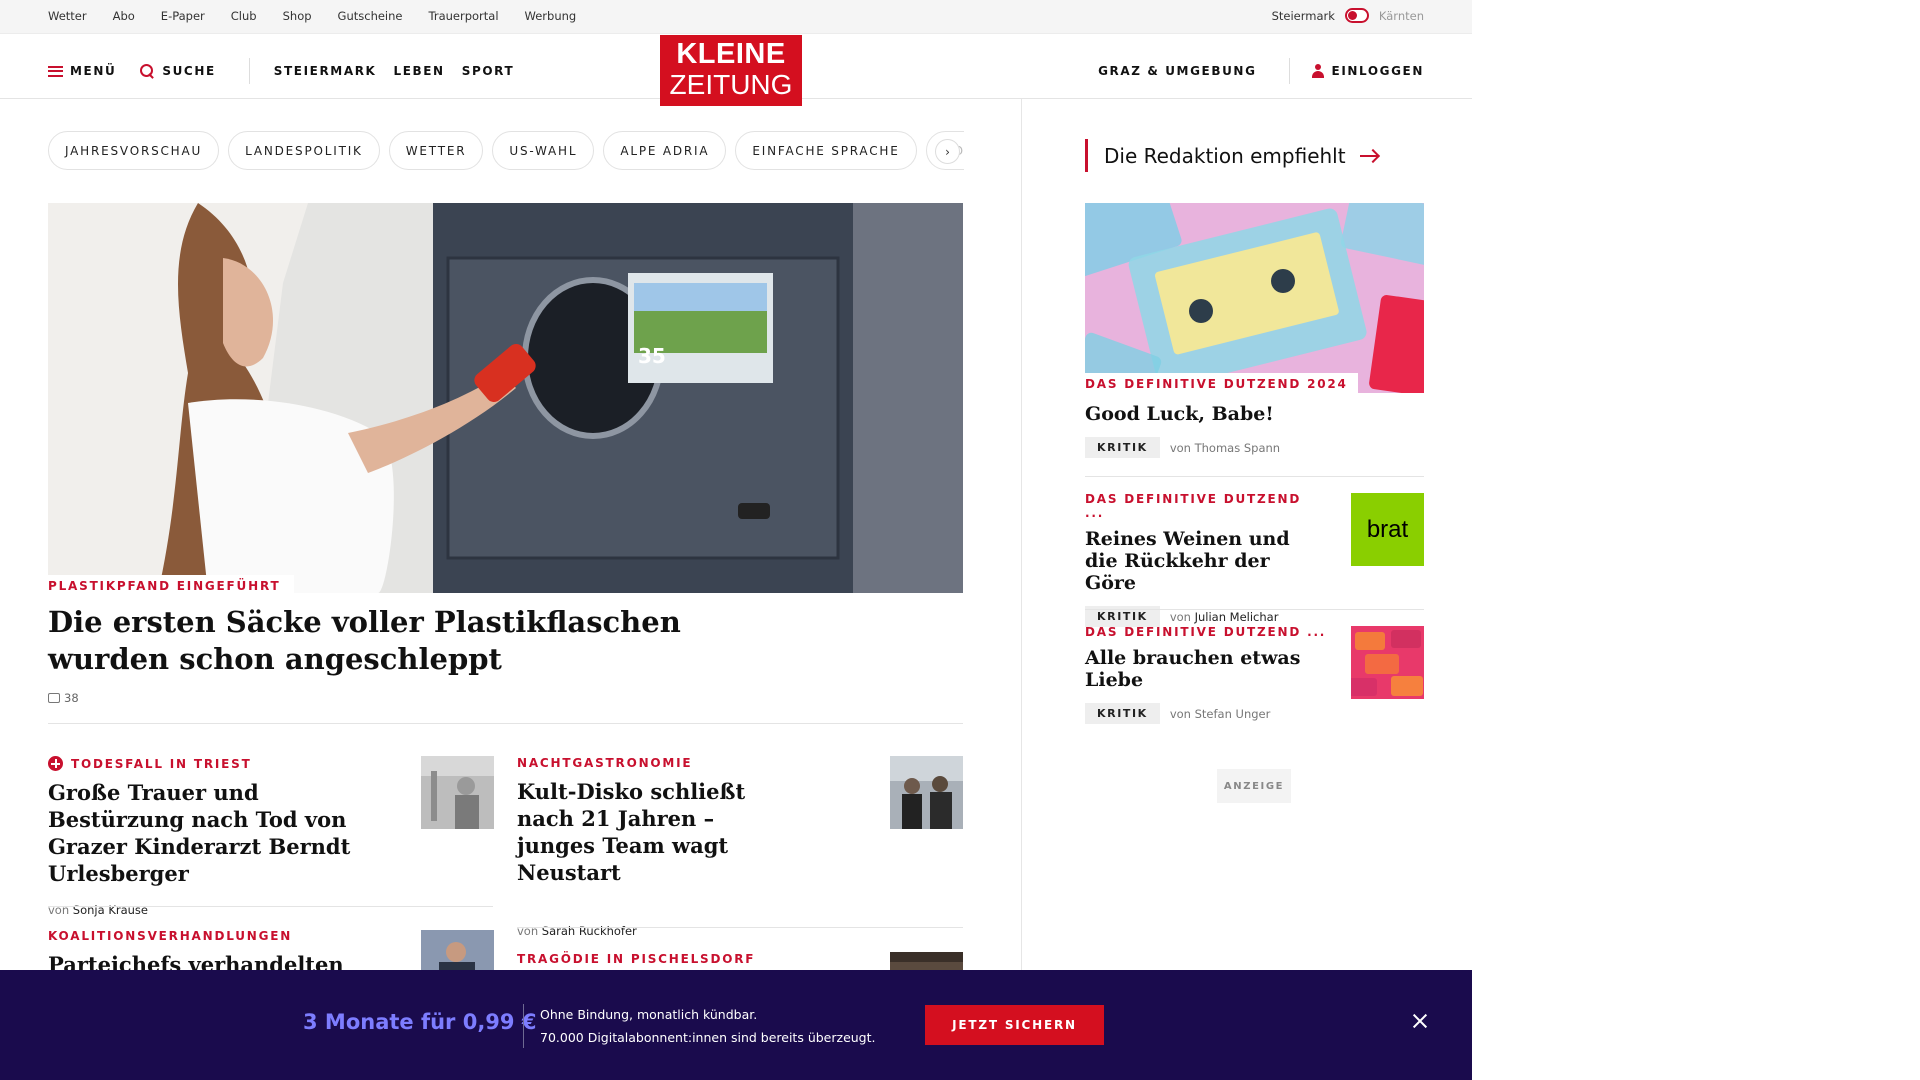  Describe the element at coordinates (1377, 71) in the screenshot. I see `login-label: EINLOGGEN` at that location.